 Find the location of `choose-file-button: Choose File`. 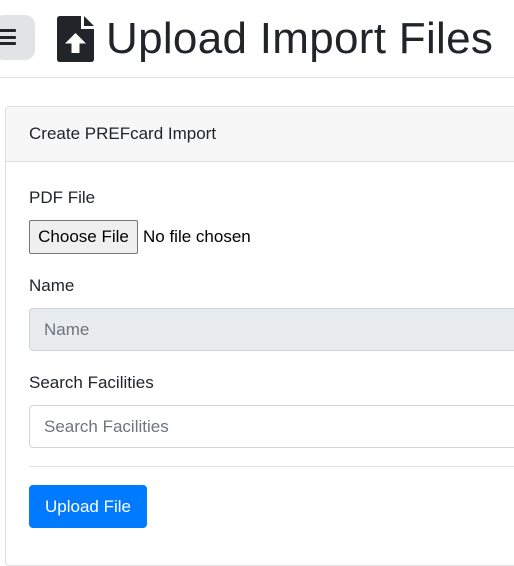

choose-file-button: Choose File is located at coordinates (83, 237).